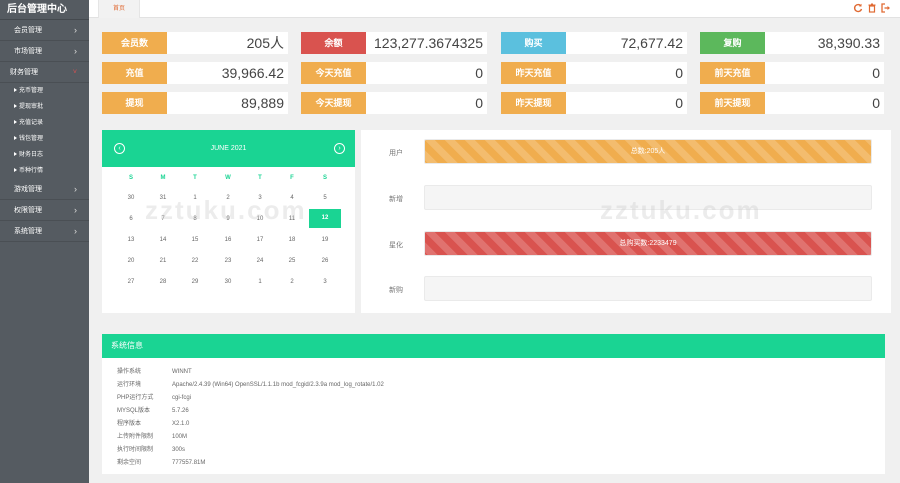 Image resolution: width=900 pixels, height=483 pixels. I want to click on system-info-row: 剩余空间 777557.81M, so click(493, 463).